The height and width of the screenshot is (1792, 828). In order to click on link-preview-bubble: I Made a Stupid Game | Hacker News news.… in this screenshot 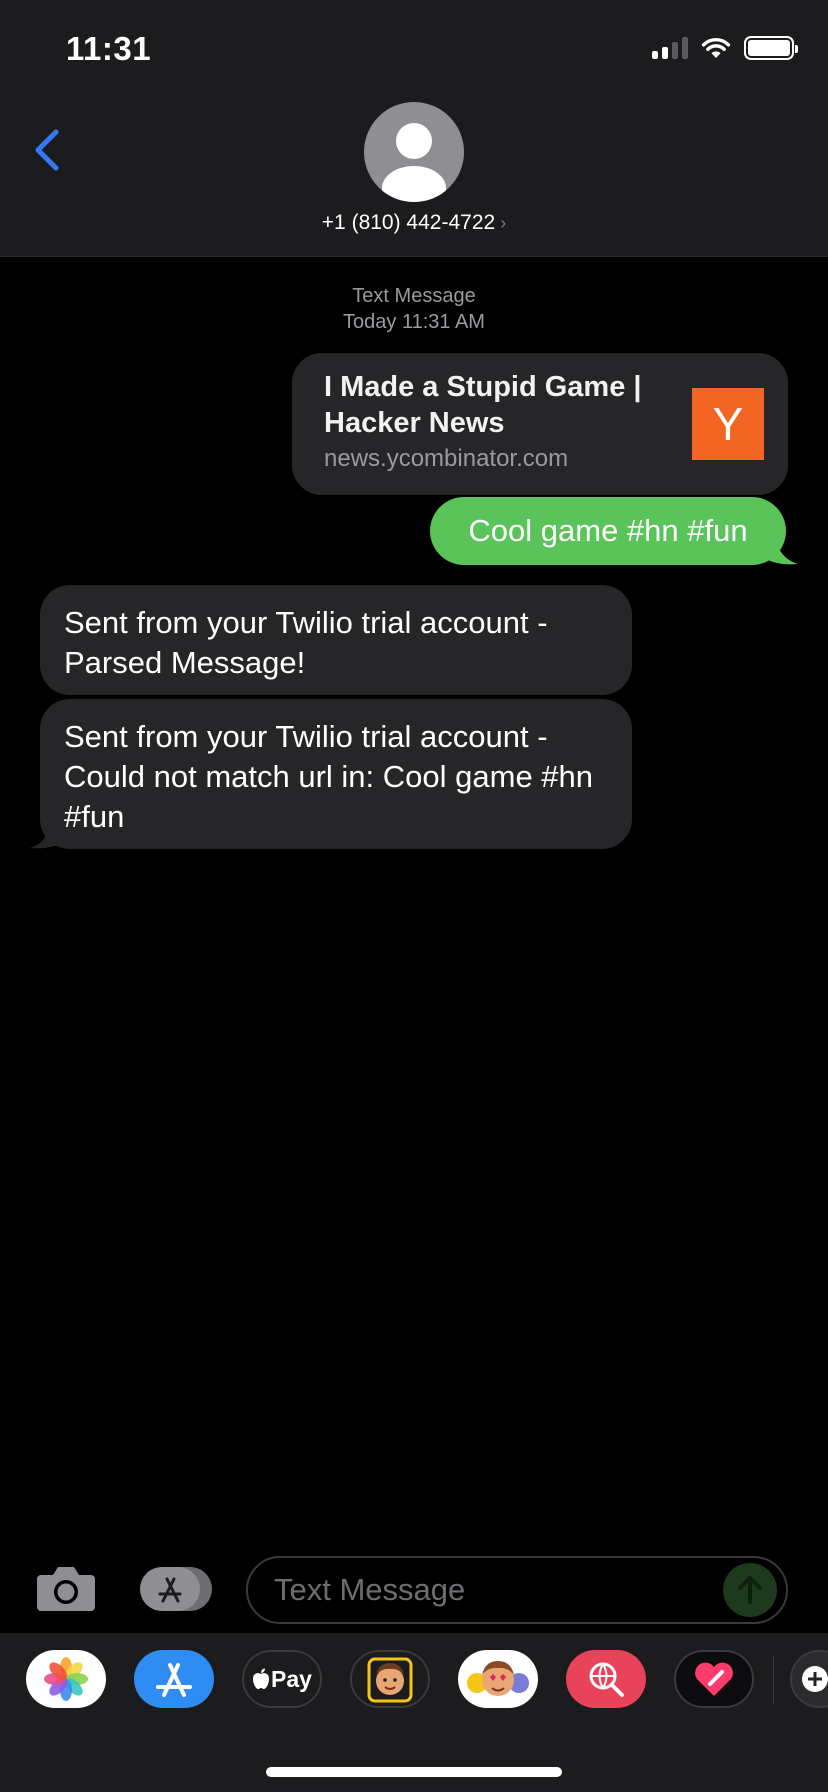, I will do `click(540, 424)`.